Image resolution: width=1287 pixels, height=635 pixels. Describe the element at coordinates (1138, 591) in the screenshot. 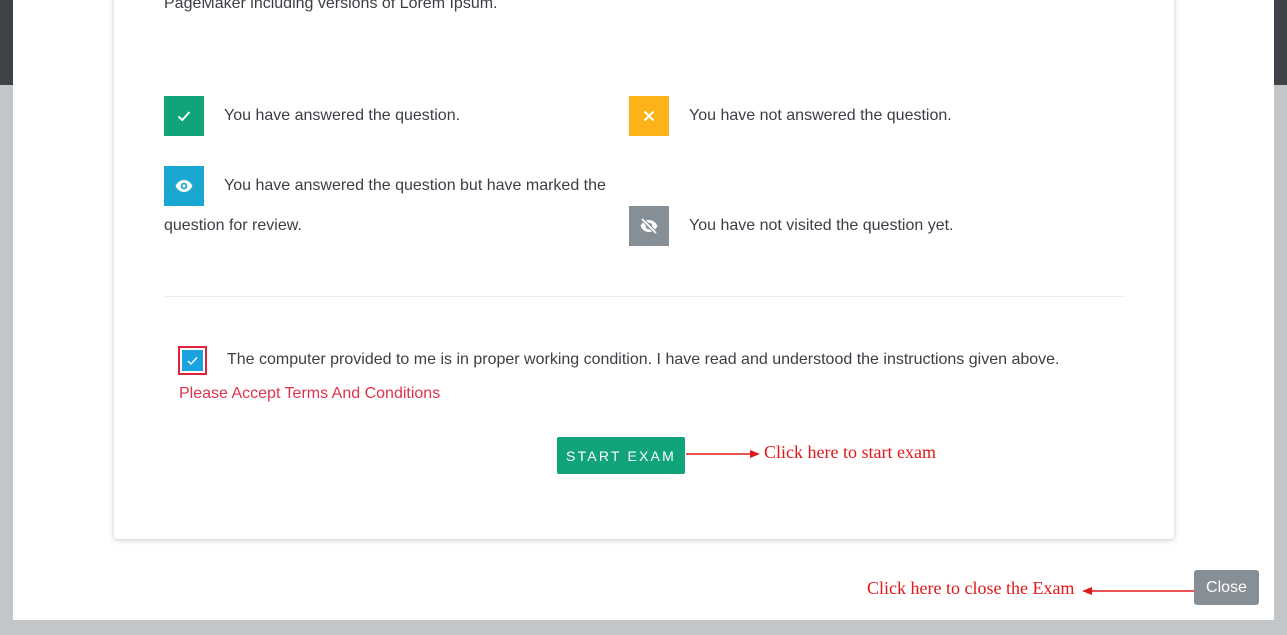

I see `close-hint-arrow` at that location.